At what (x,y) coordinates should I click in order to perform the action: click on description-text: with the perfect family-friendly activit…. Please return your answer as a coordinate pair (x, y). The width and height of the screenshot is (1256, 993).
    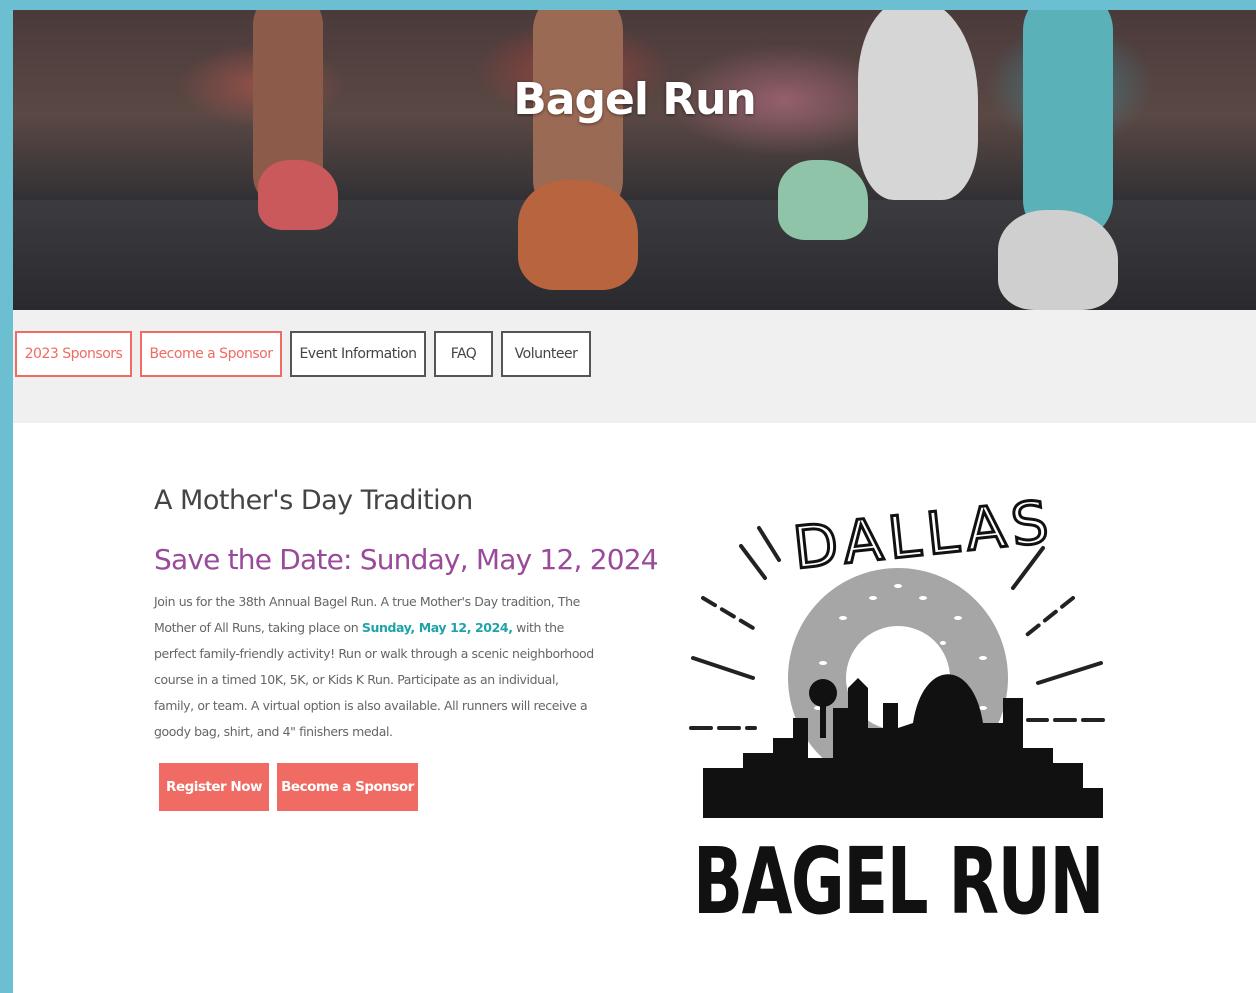
    Looking at the image, I should click on (374, 679).